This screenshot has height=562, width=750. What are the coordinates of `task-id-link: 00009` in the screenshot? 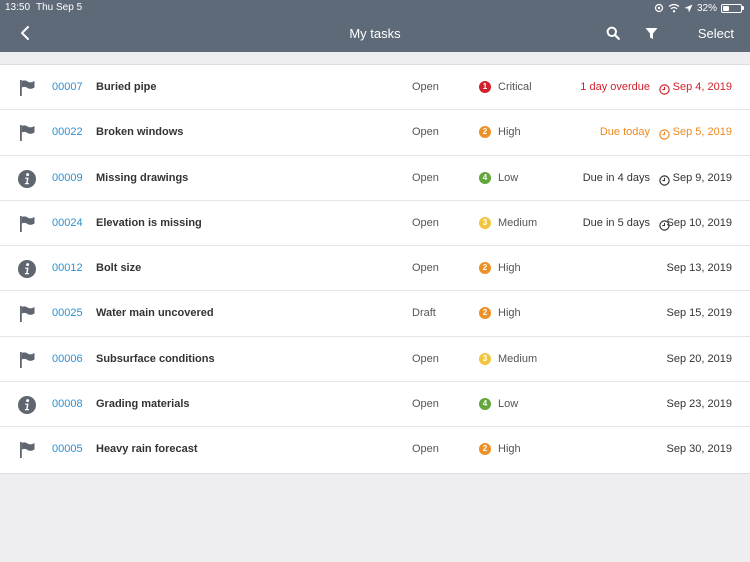 It's located at (67, 178).